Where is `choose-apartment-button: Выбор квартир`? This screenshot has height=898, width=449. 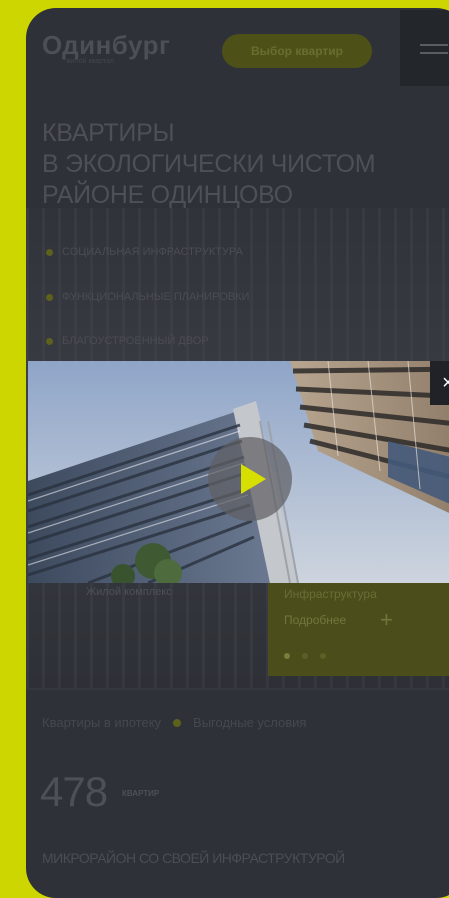 choose-apartment-button: Выбор квартир is located at coordinates (297, 51).